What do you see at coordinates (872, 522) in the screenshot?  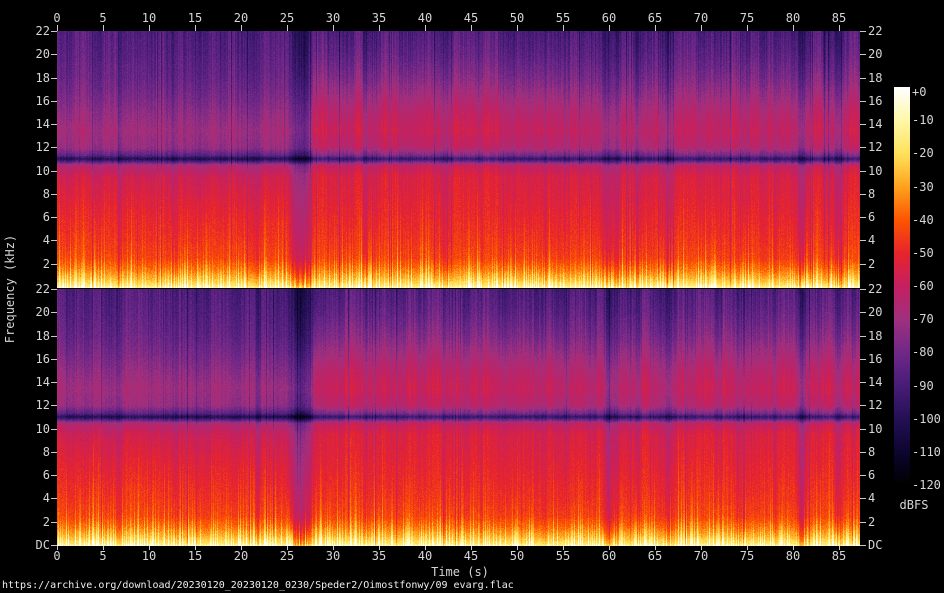 I see `freq-tick-label-right: 2` at bounding box center [872, 522].